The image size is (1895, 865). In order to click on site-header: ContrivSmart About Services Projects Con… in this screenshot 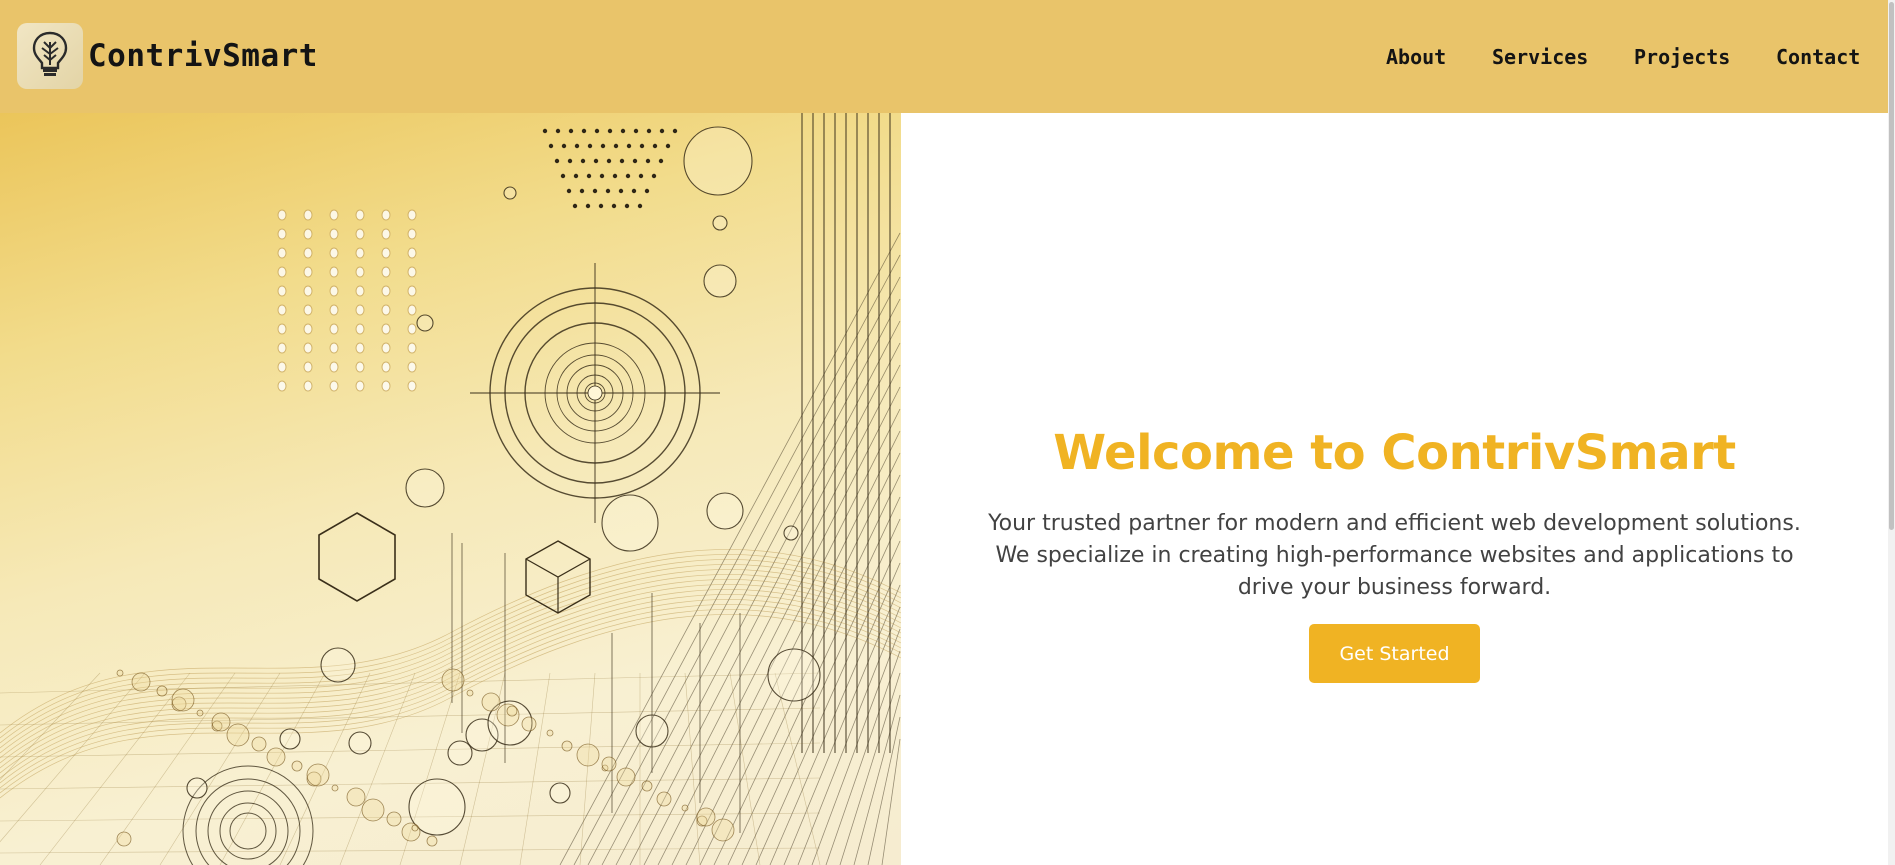, I will do `click(944, 56)`.